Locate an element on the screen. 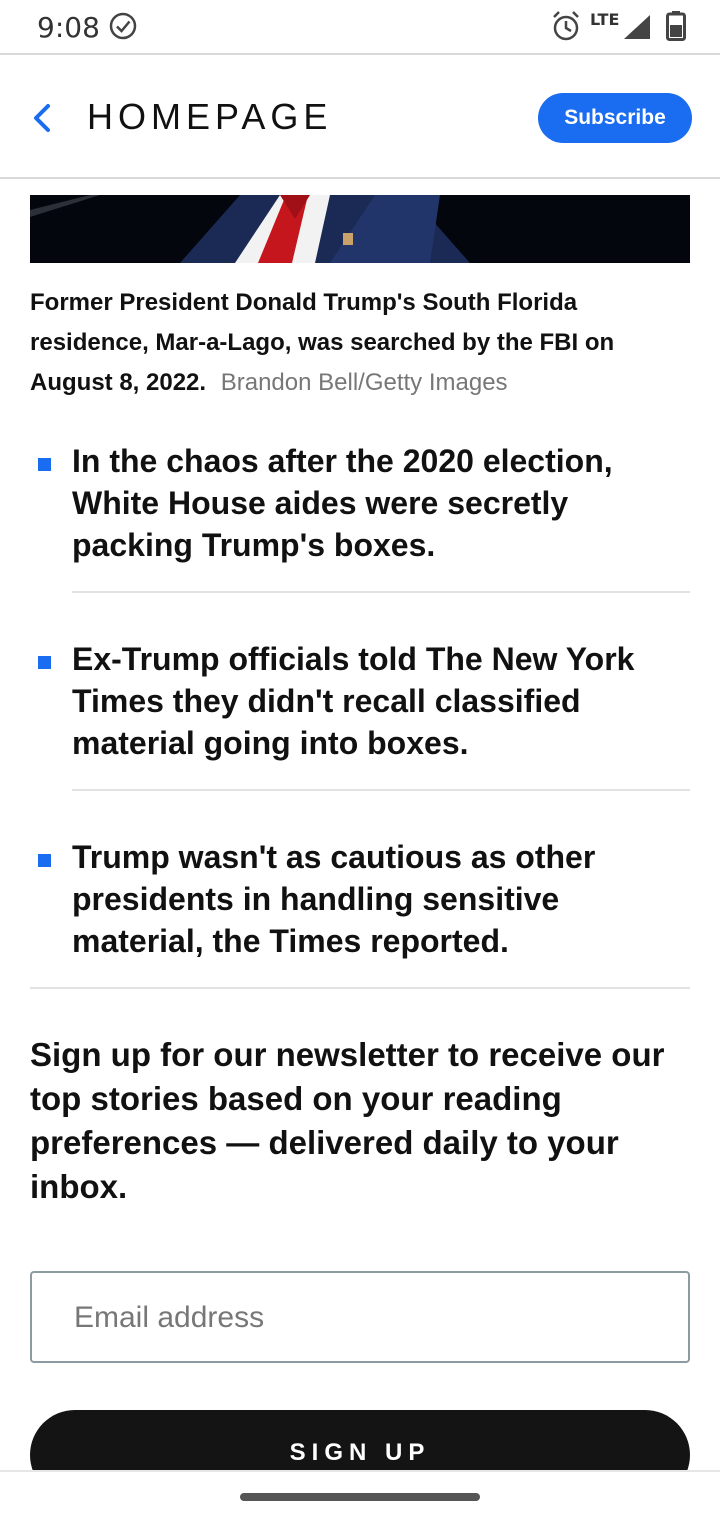  photo-illustration is located at coordinates (360, 229).